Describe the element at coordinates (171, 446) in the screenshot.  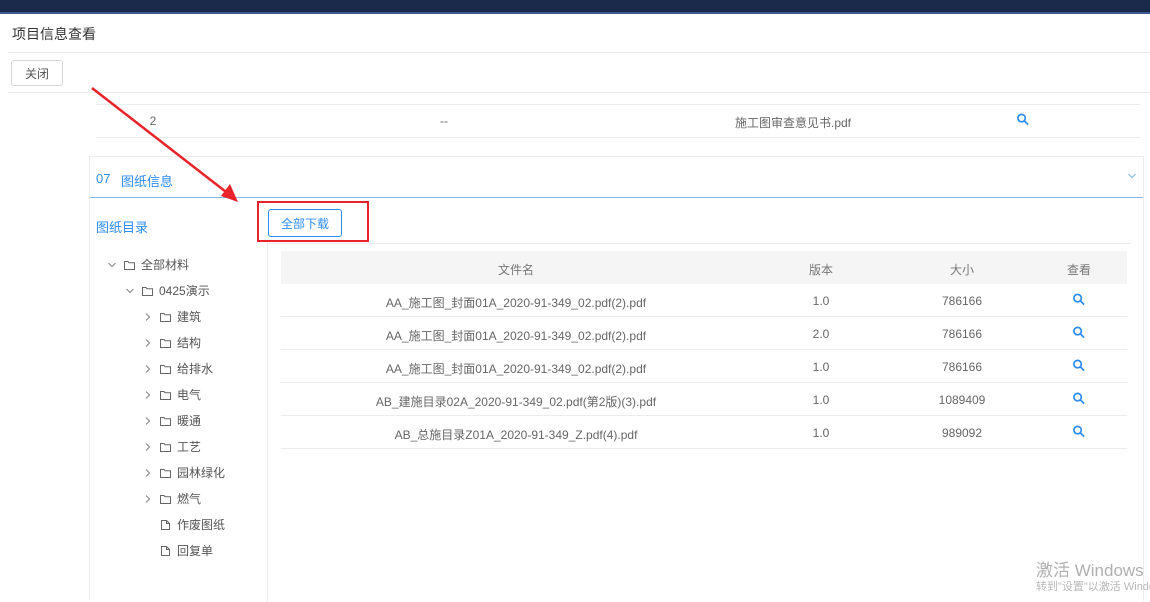
I see `tree-node-folder: 工艺` at that location.